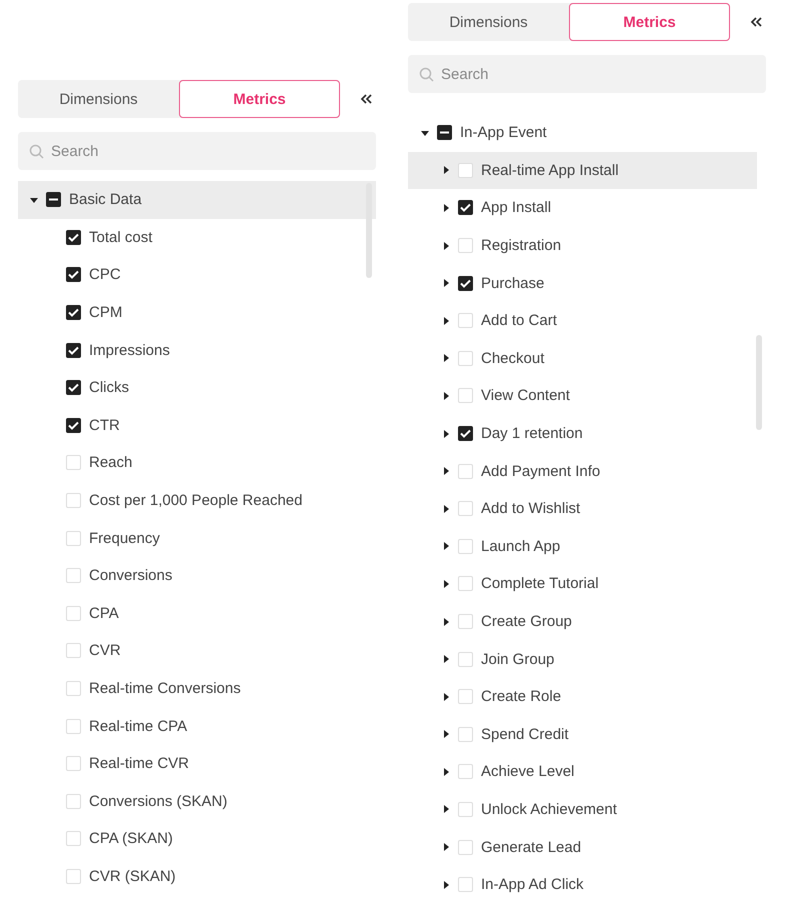  Describe the element at coordinates (587, 809) in the screenshot. I see `tree-row: Unlock Achievement` at that location.